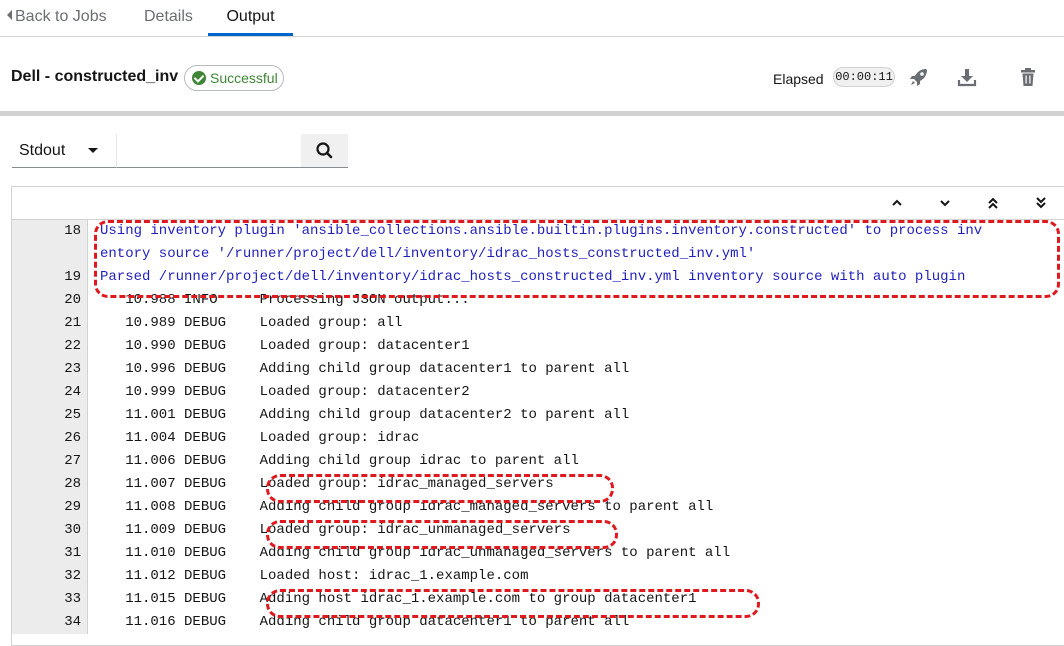 This screenshot has height=646, width=1064. What do you see at coordinates (967, 77) in the screenshot?
I see `download-icon` at bounding box center [967, 77].